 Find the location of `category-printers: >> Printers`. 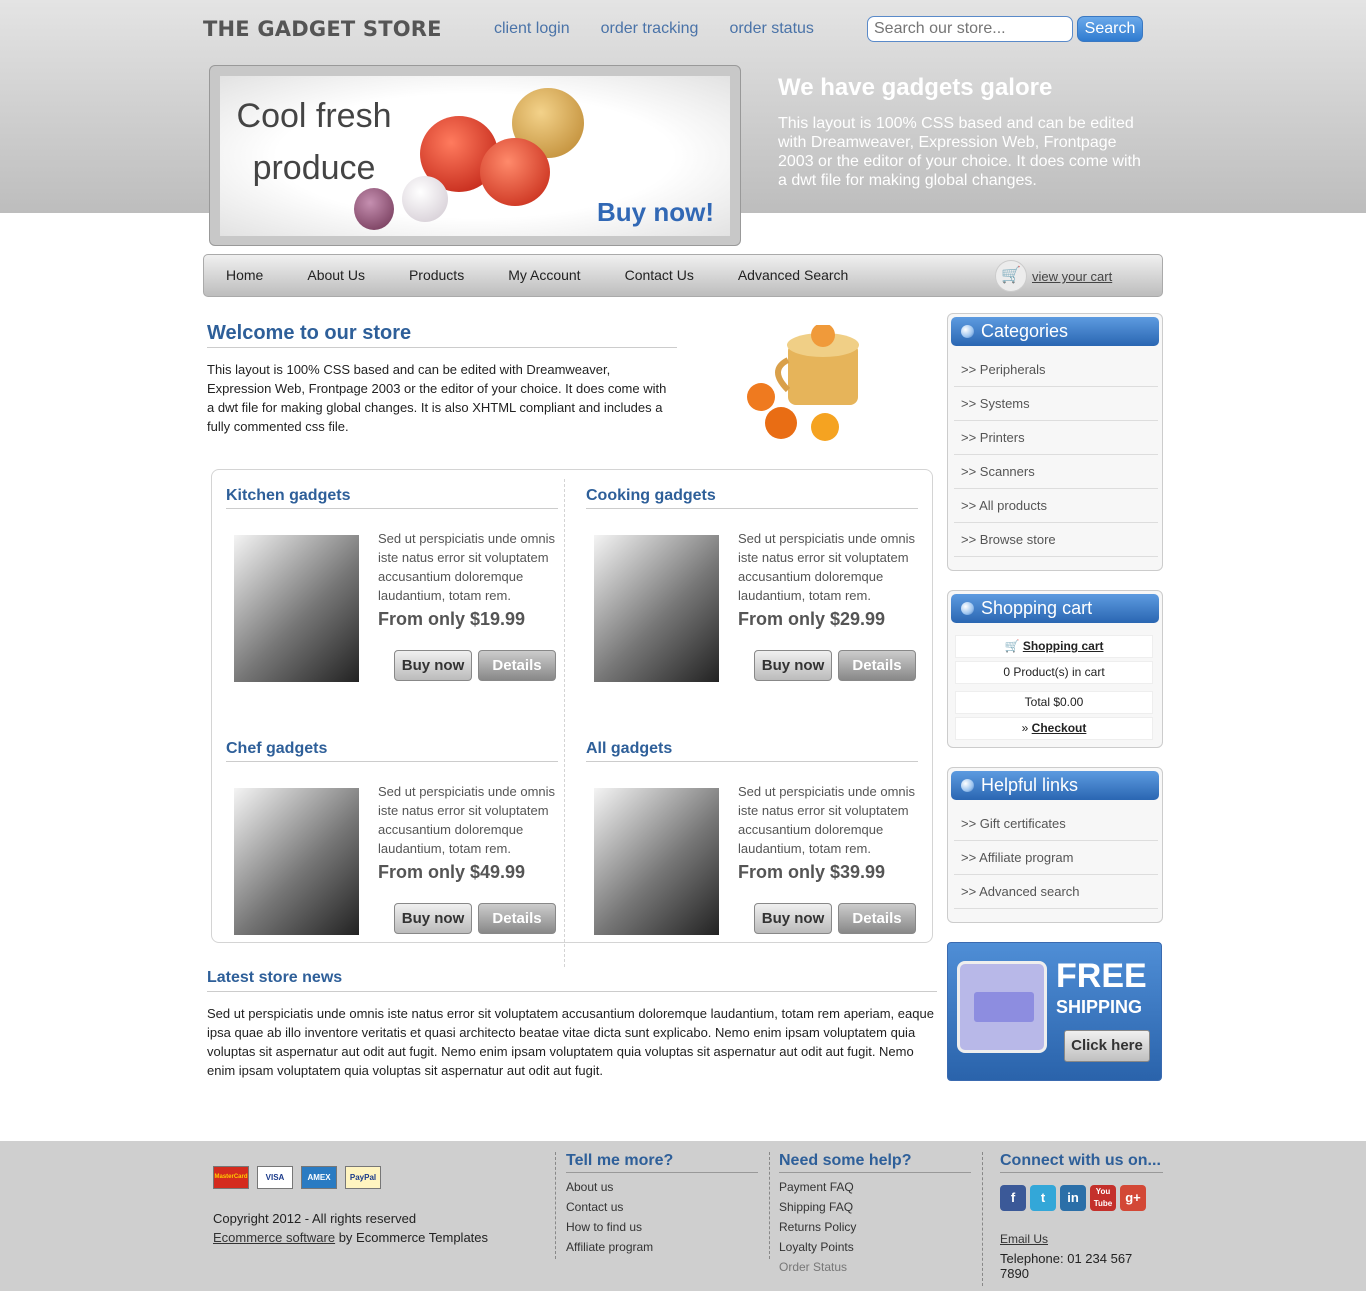

category-printers: >> Printers is located at coordinates (1056, 438).